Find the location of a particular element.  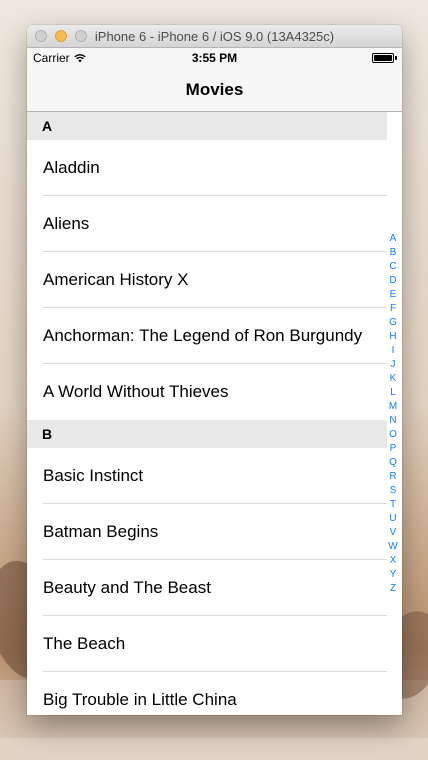

index-letter-r: R is located at coordinates (393, 477).